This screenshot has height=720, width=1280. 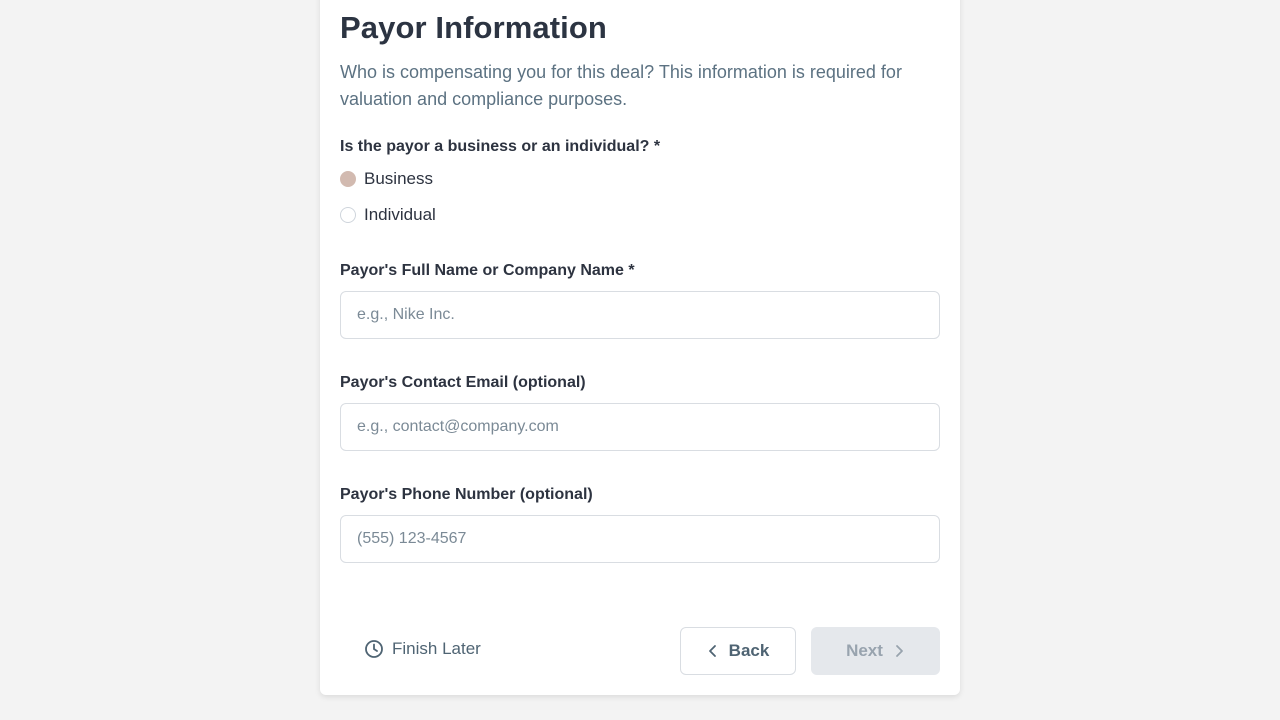 I want to click on next-button-label: Next, so click(x=864, y=650).